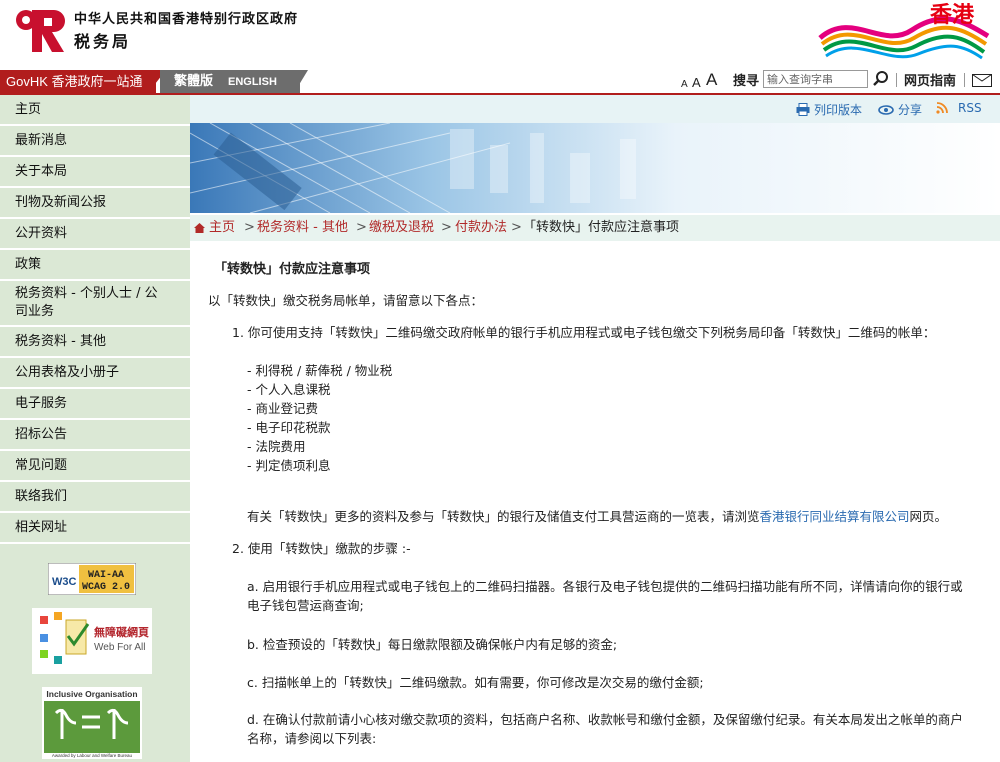  What do you see at coordinates (881, 79) in the screenshot?
I see `search-icon` at bounding box center [881, 79].